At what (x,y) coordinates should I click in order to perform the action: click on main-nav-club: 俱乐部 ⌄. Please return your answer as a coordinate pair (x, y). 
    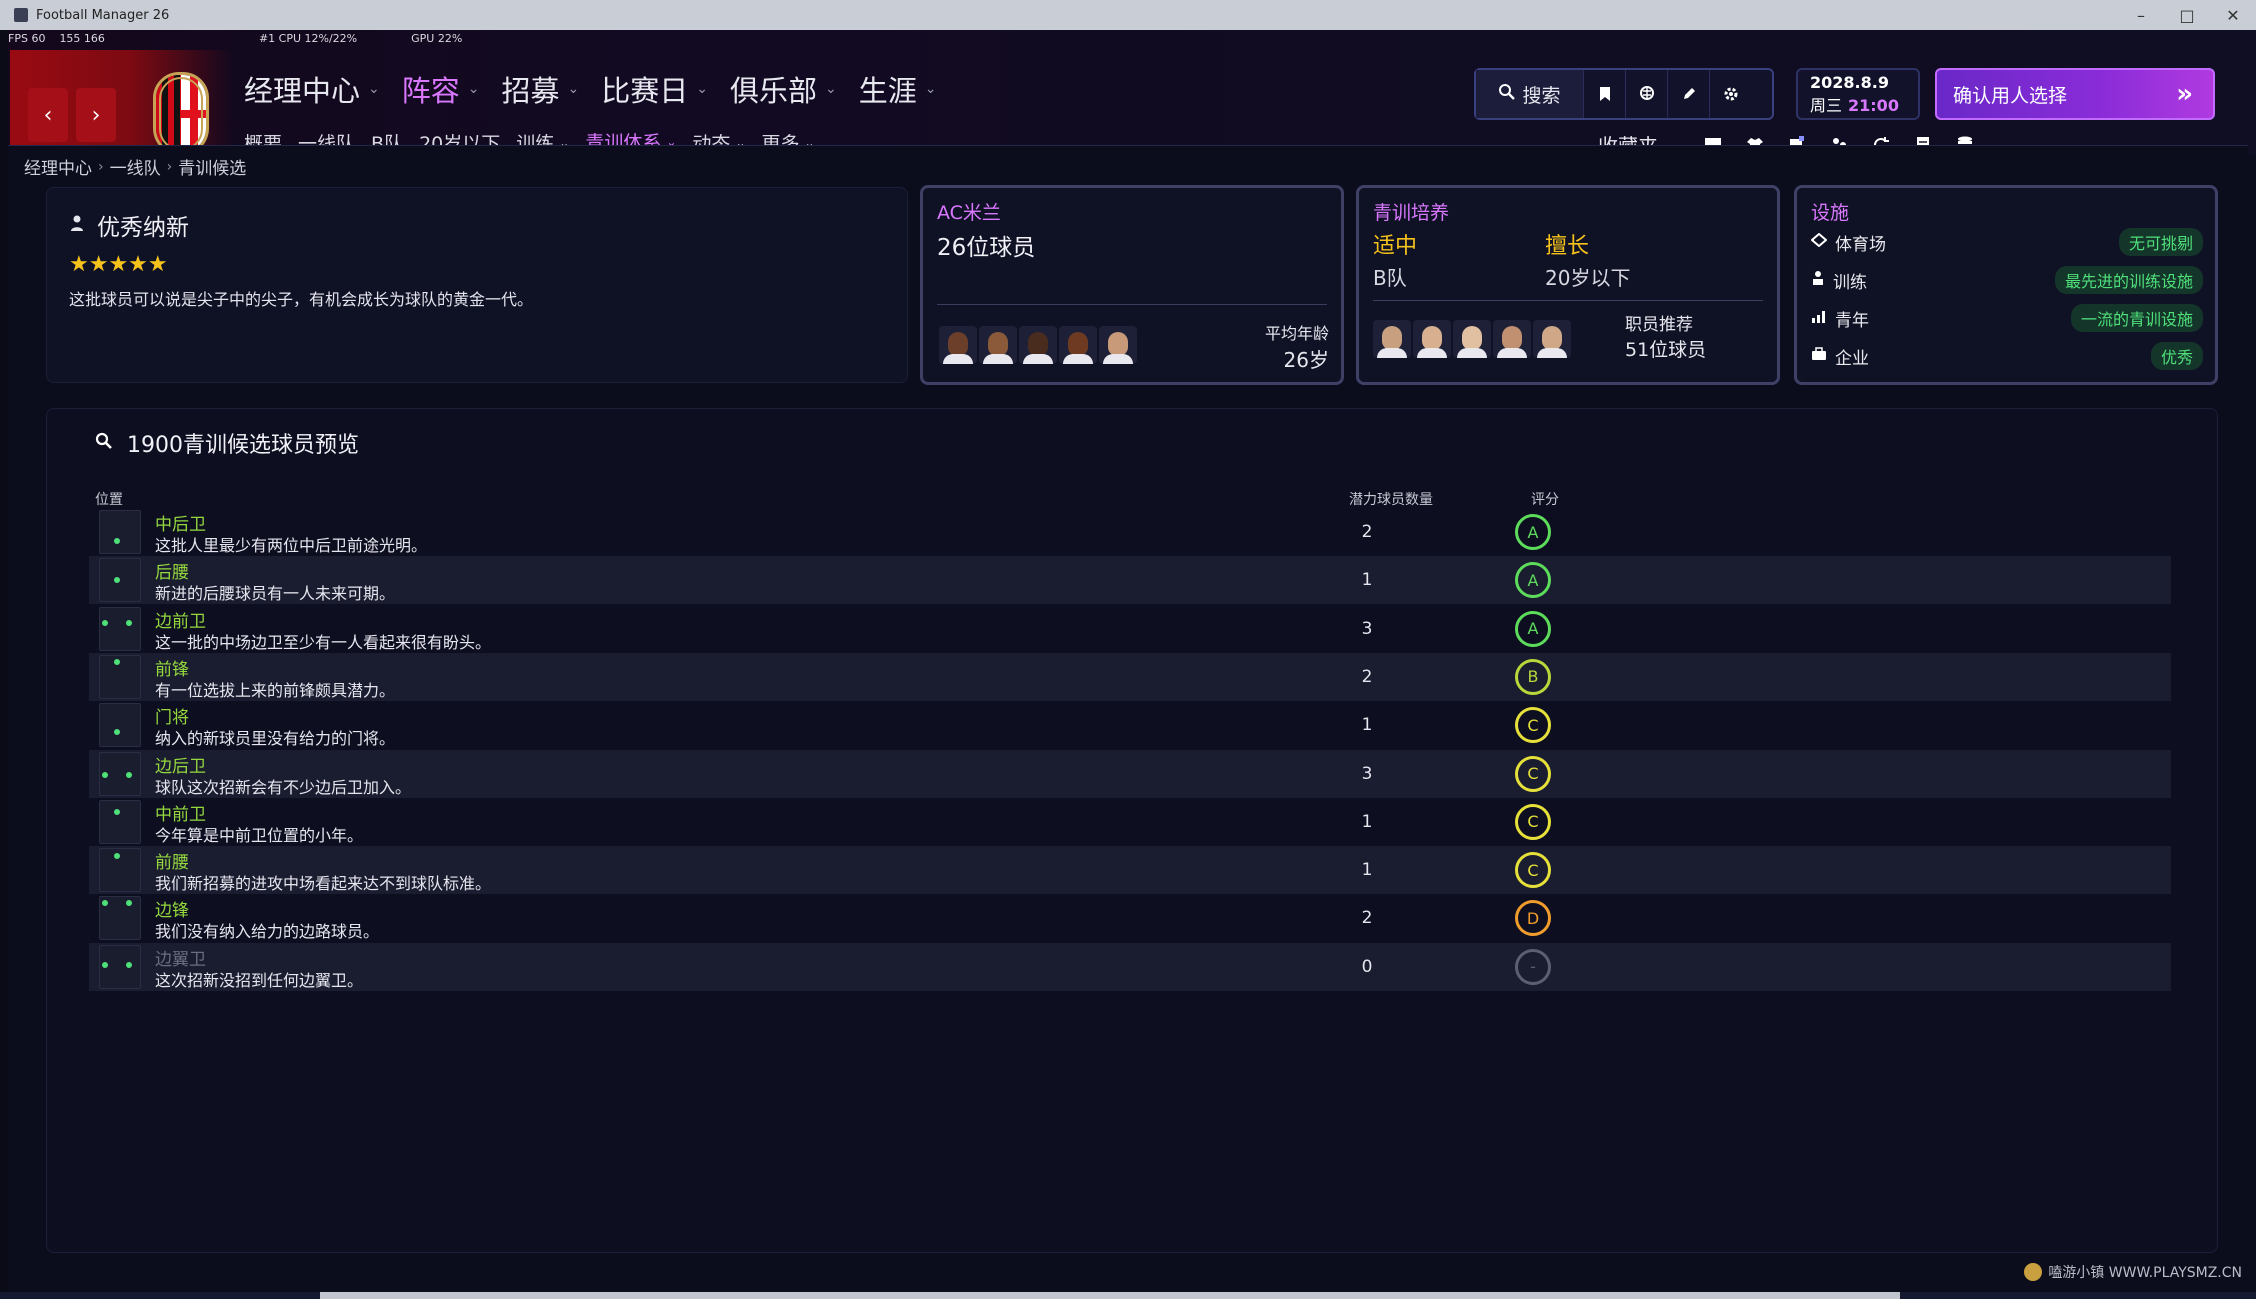
    Looking at the image, I should click on (783, 89).